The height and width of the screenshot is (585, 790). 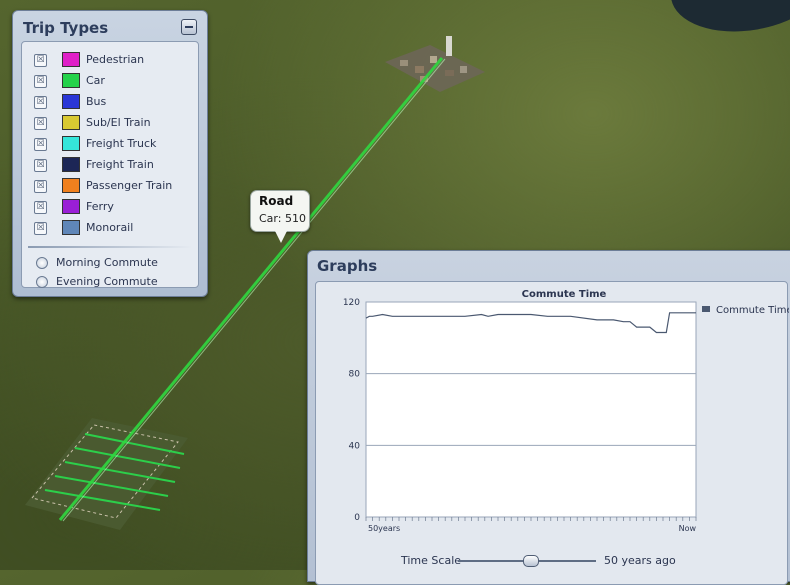 I want to click on graphs-title: Graphs, so click(x=347, y=266).